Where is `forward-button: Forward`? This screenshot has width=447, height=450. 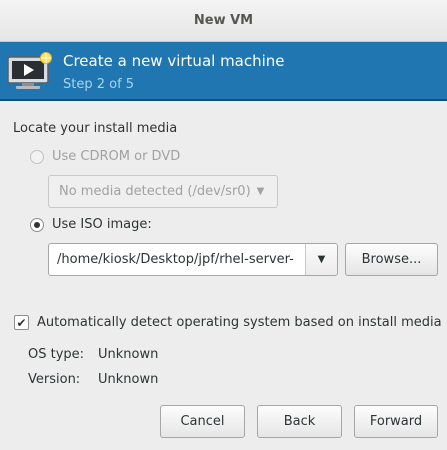 forward-button: Forward is located at coordinates (396, 421).